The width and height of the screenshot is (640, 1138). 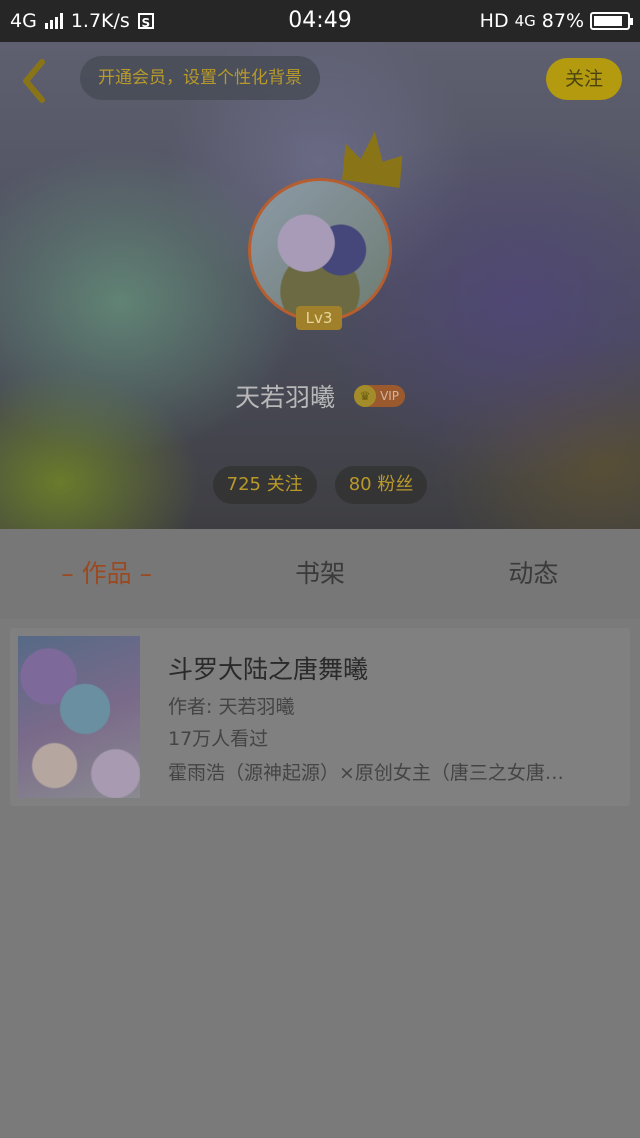 What do you see at coordinates (533, 574) in the screenshot?
I see `tab-activity: 动态` at bounding box center [533, 574].